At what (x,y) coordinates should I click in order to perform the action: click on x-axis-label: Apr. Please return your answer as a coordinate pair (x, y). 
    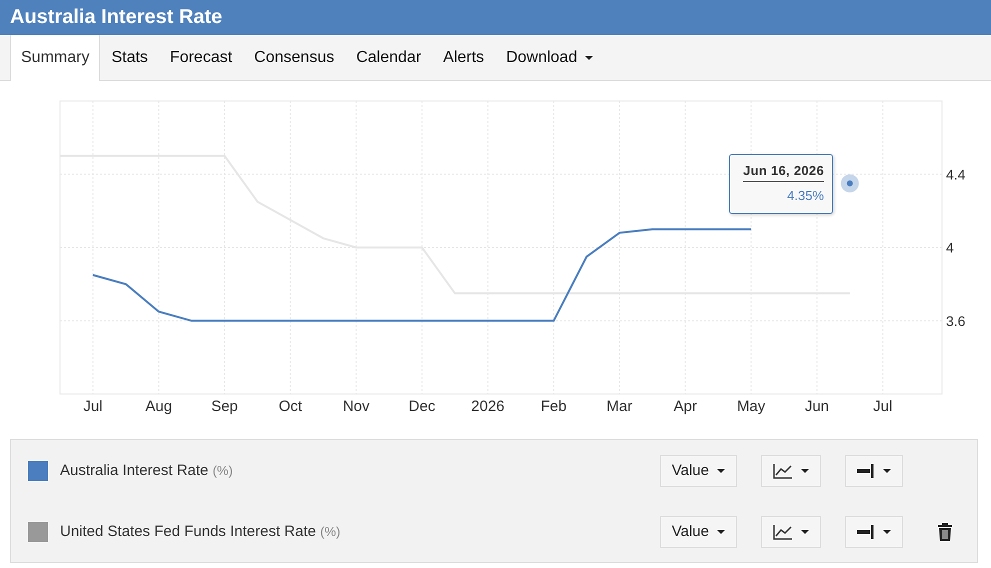
    Looking at the image, I should click on (685, 406).